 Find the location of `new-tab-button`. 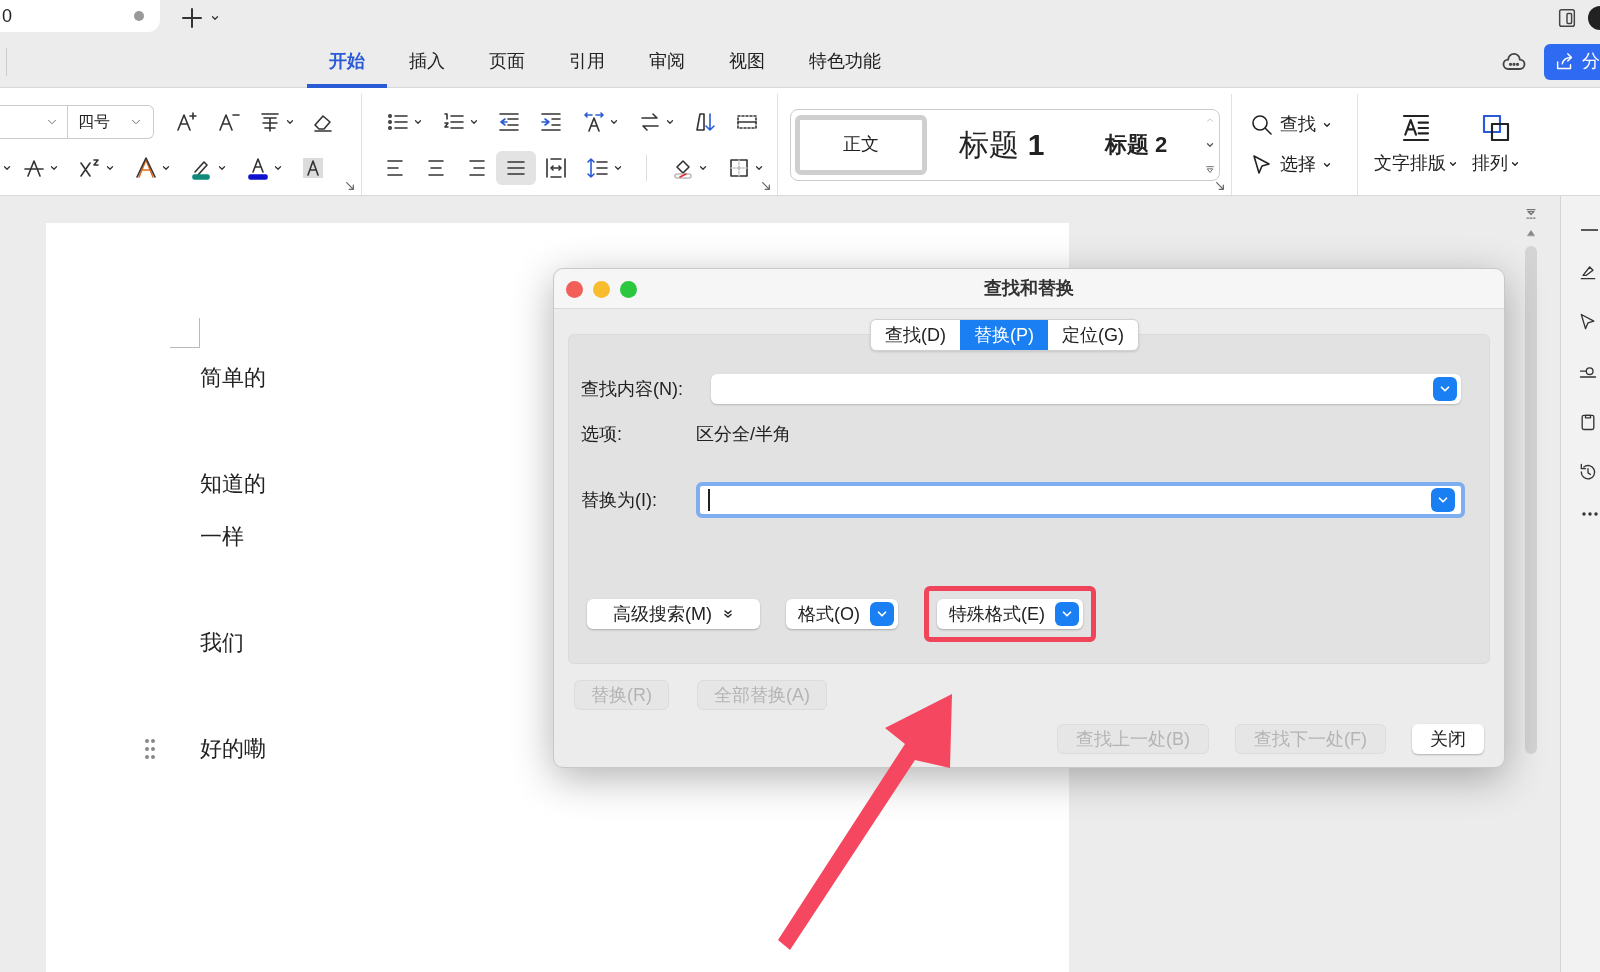

new-tab-button is located at coordinates (200, 18).